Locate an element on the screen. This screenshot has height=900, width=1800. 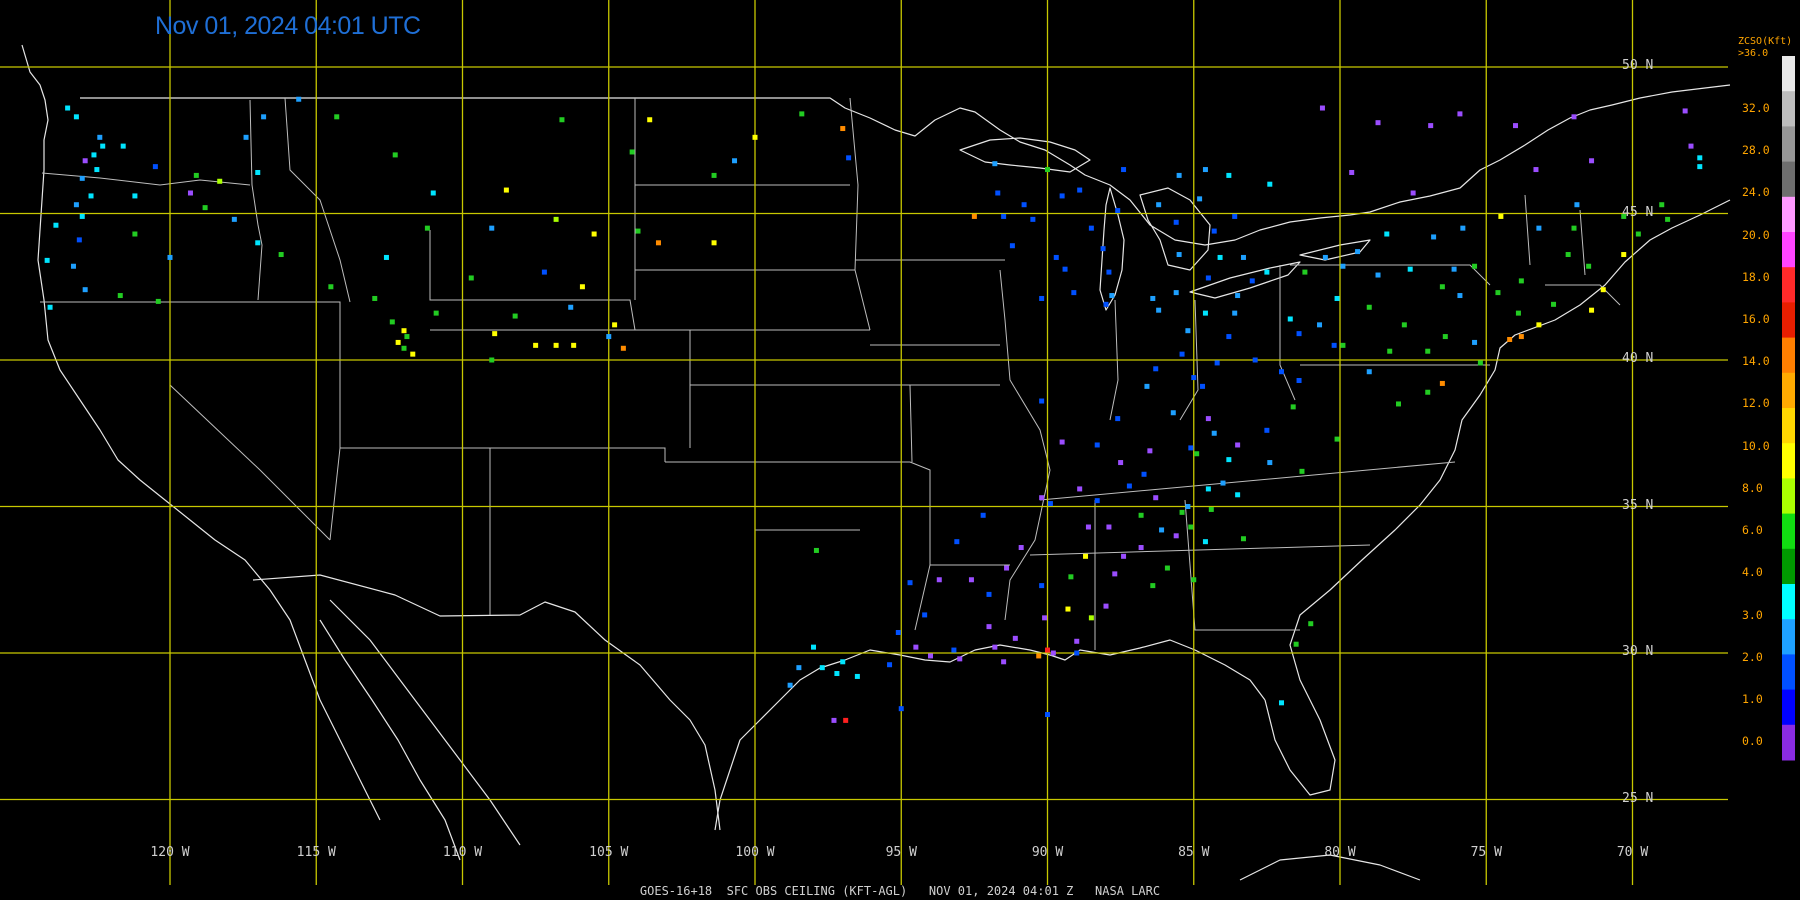
longitude-label: 120 W is located at coordinates (170, 852).